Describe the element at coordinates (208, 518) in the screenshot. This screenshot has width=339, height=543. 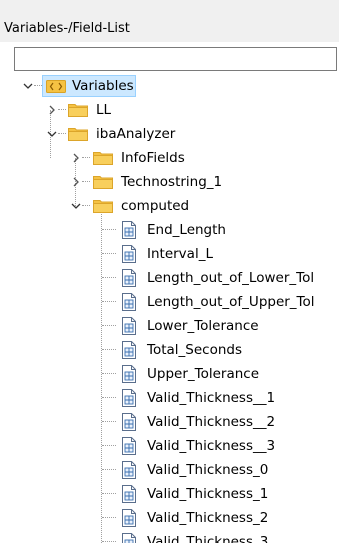
I see `tree-leaf-label: Valid_Thickness_2` at that location.